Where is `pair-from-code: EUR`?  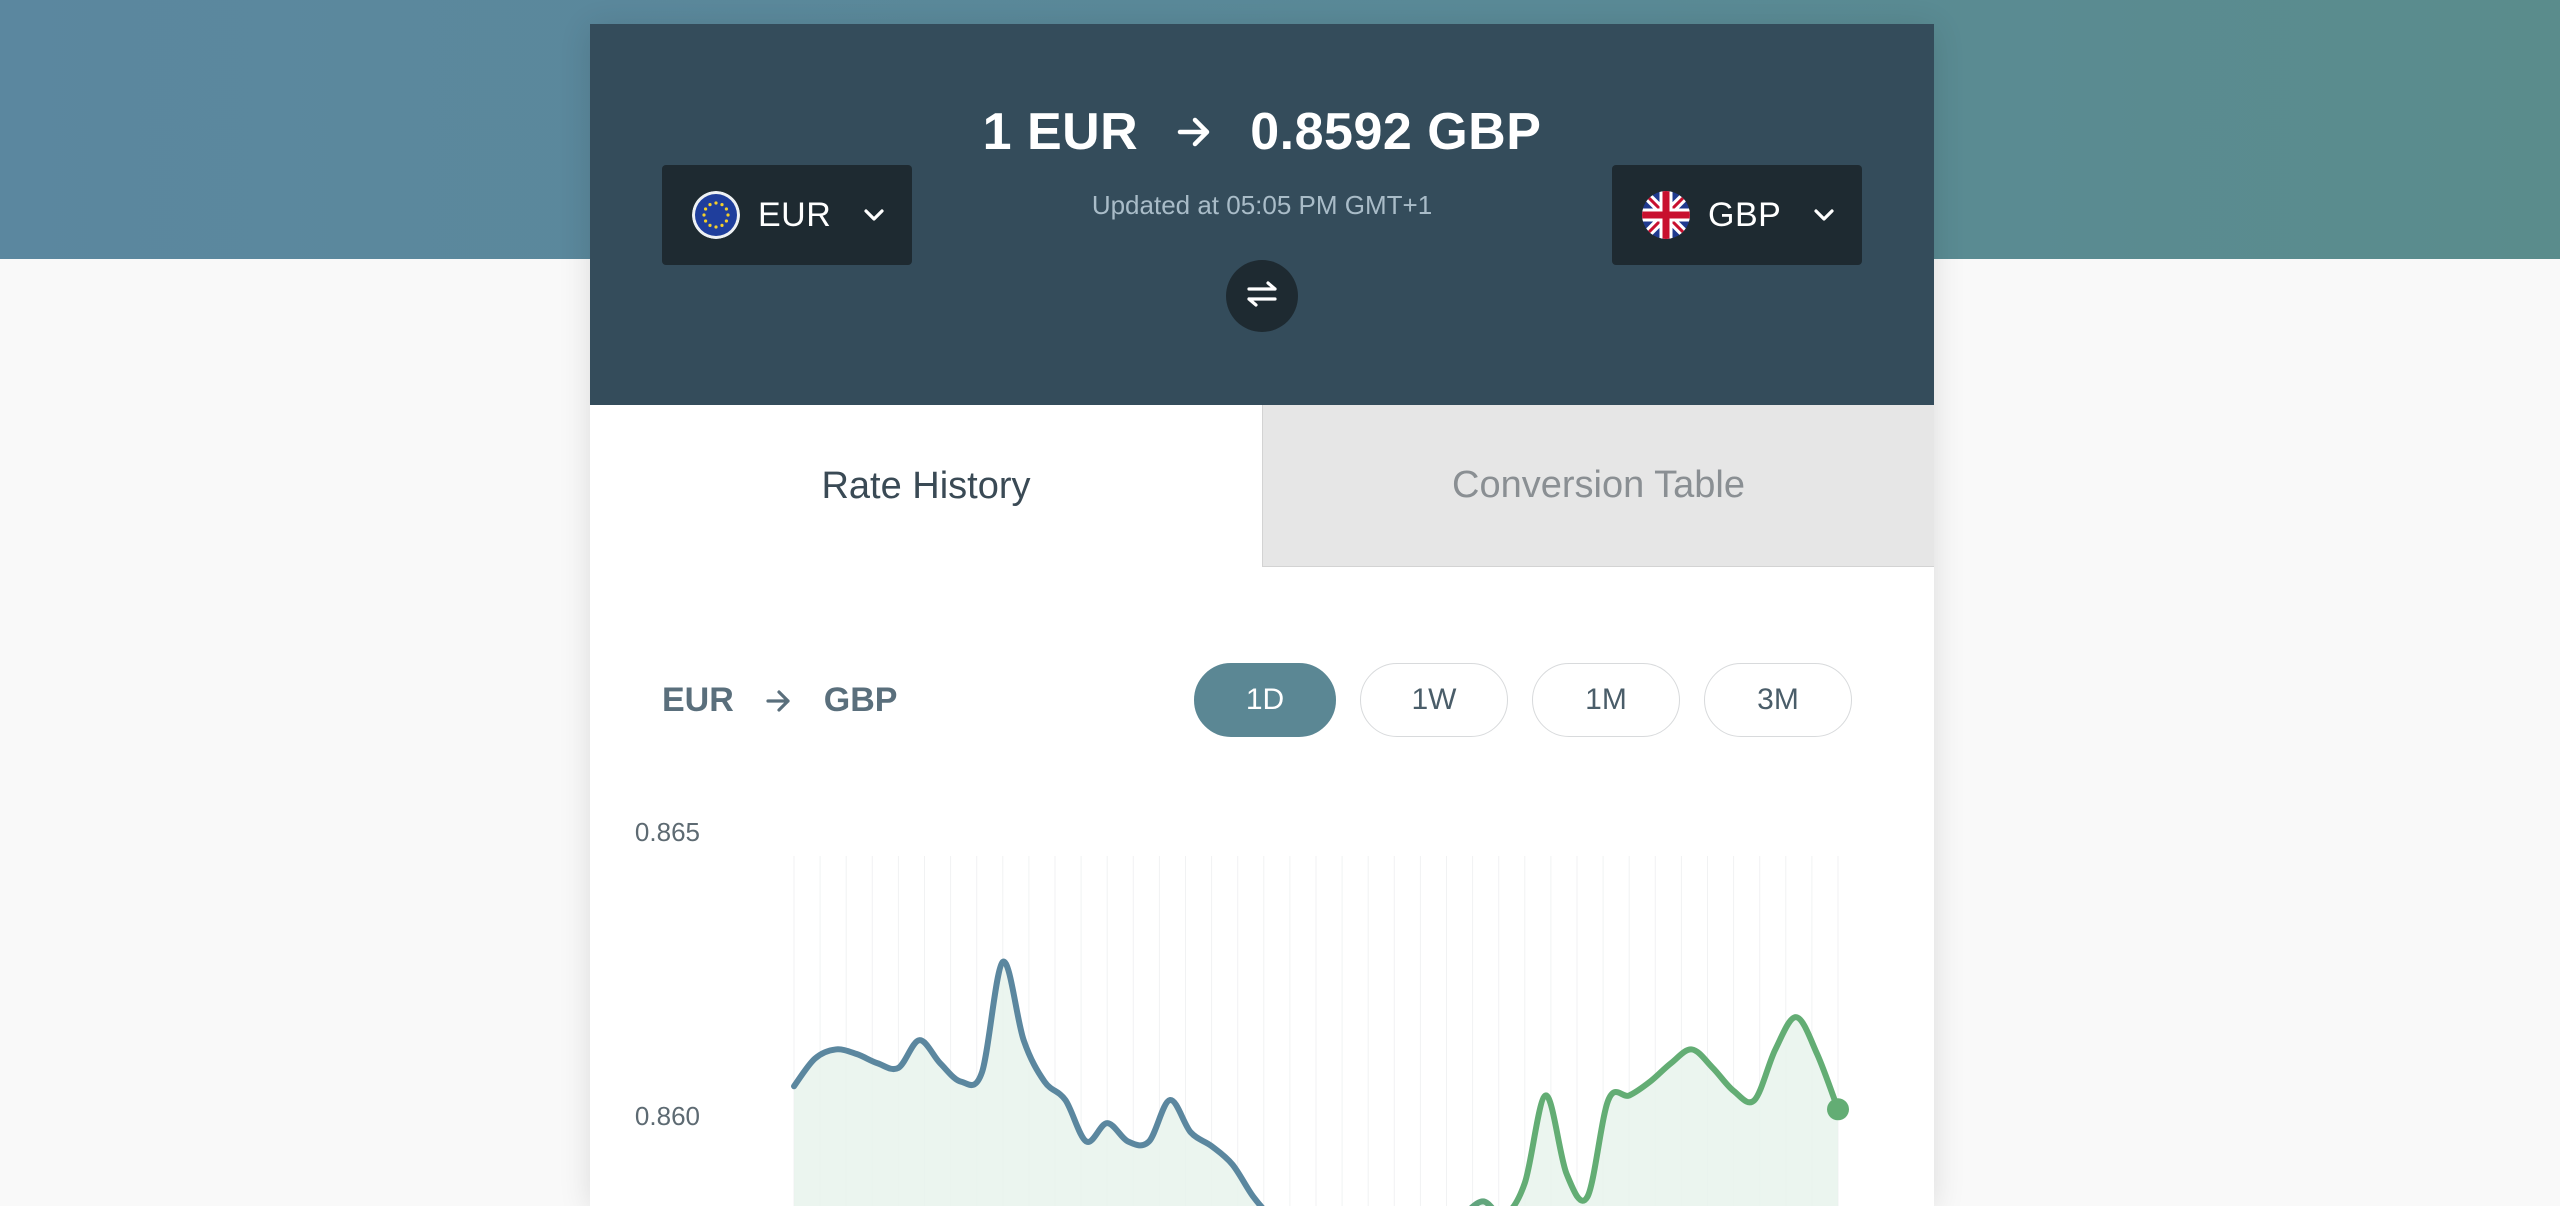 pair-from-code: EUR is located at coordinates (698, 700).